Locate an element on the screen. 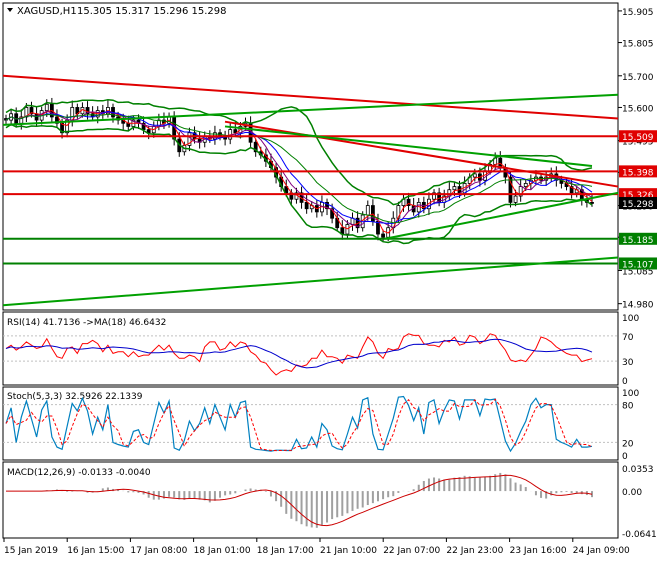 This screenshot has height=564, width=660. stoch-tick-label: 0 is located at coordinates (625, 457).